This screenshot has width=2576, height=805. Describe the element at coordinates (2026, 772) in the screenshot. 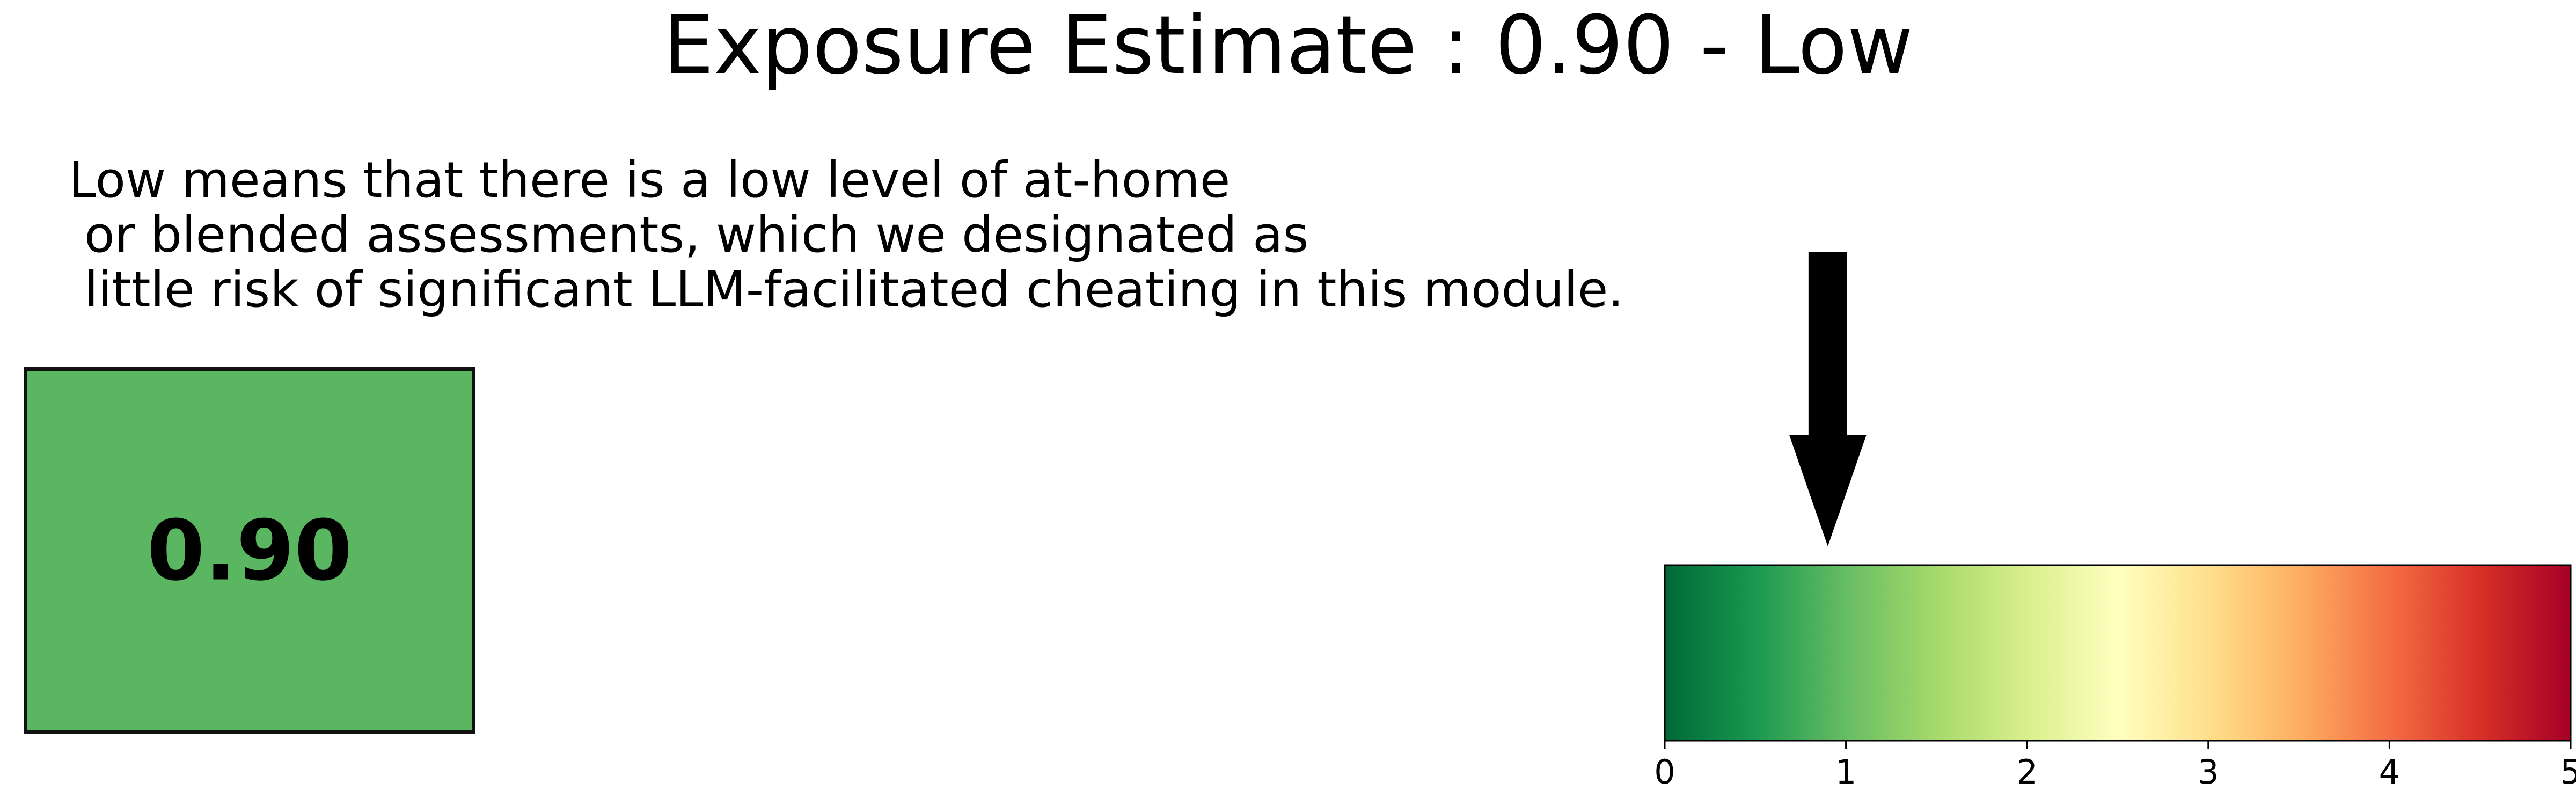

I see `x-tick-label: 2` at that location.